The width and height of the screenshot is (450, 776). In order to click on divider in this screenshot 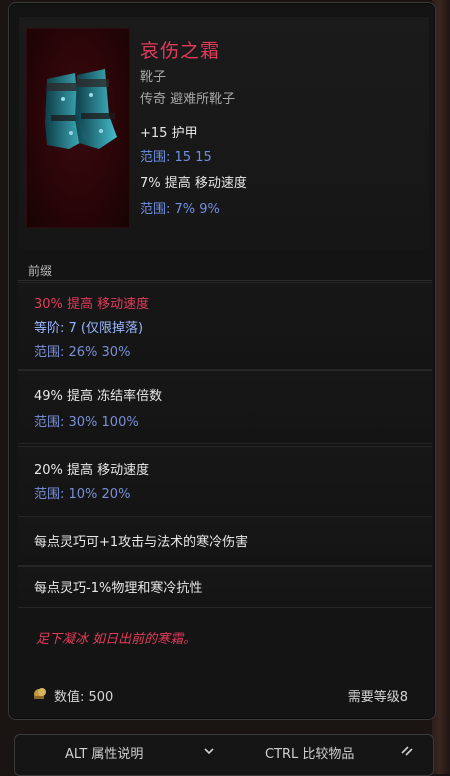, I will do `click(225, 280)`.